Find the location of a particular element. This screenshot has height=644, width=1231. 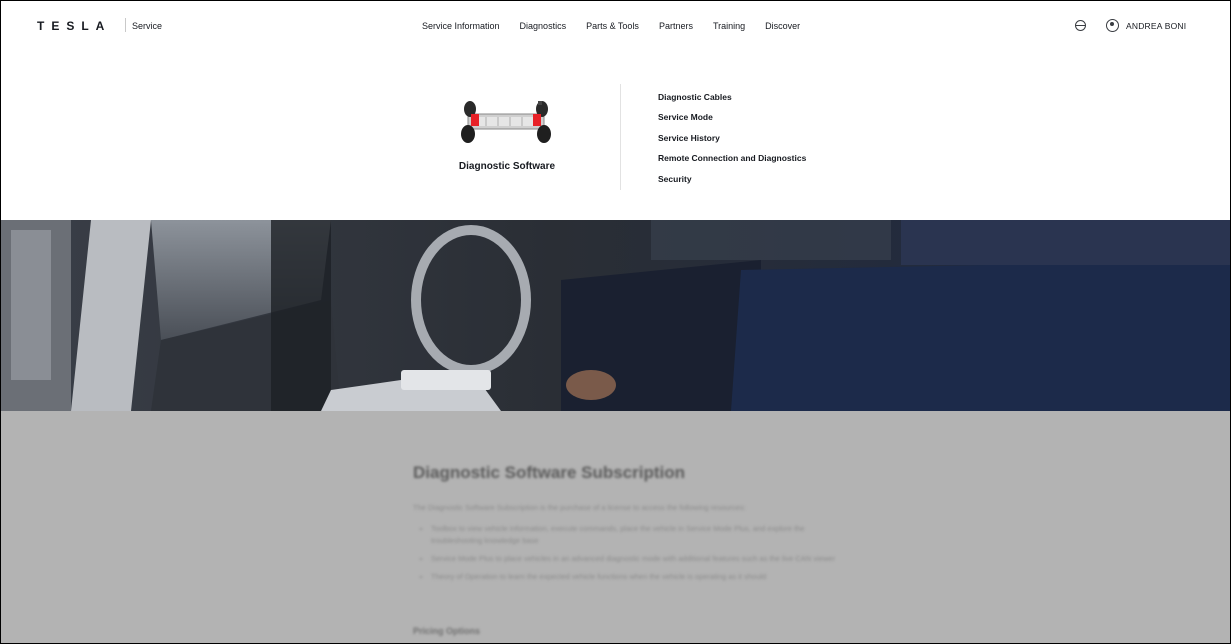

account-menu: ANDREA BONI is located at coordinates (1146, 25).